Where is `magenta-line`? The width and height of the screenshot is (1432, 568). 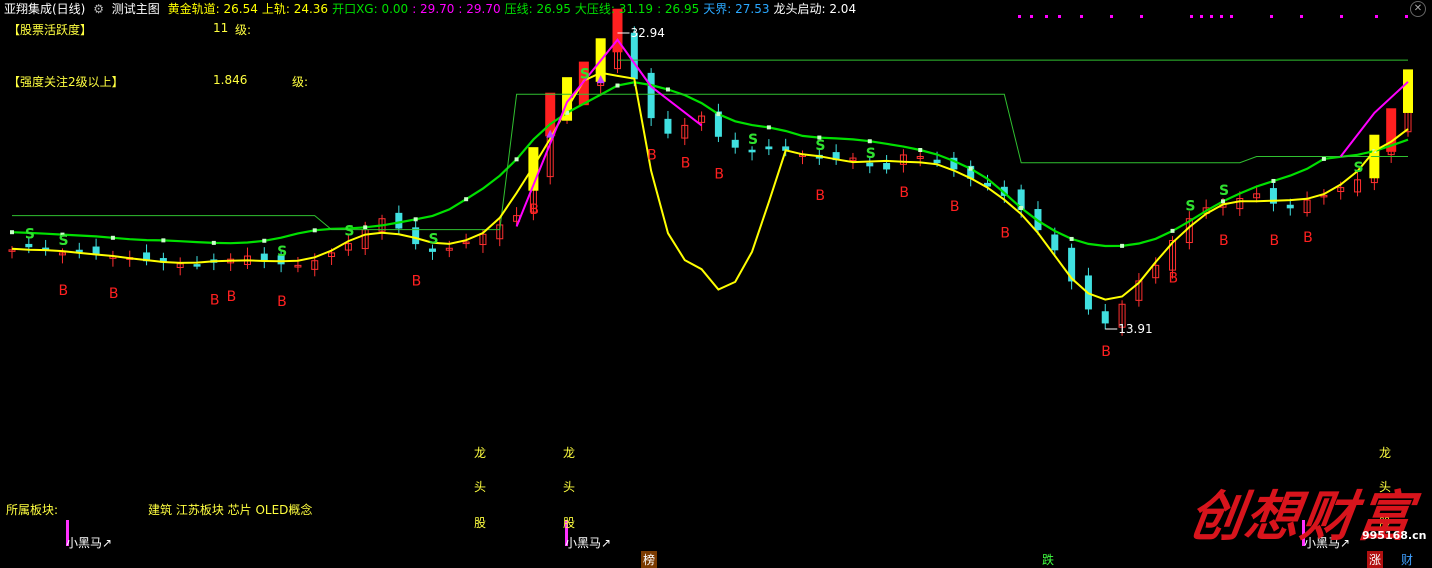 magenta-line is located at coordinates (609, 132).